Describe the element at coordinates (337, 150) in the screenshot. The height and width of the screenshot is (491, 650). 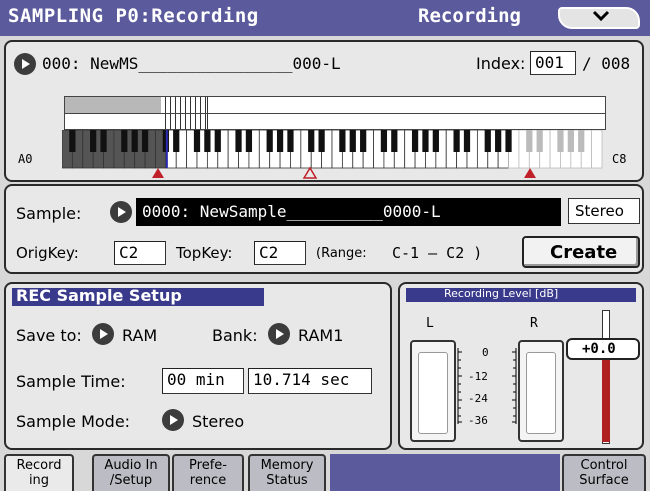
I see `keyboard` at that location.